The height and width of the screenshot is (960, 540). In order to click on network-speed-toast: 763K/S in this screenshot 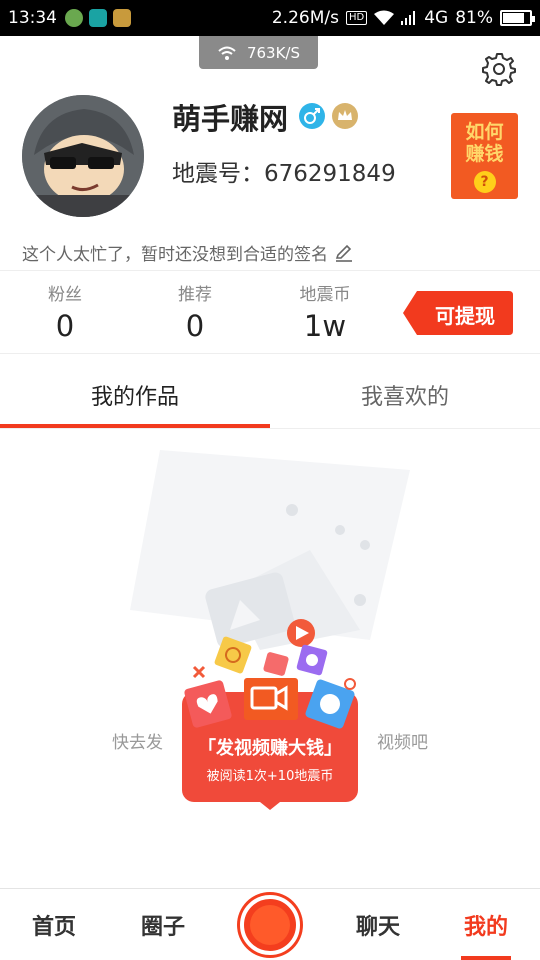, I will do `click(258, 52)`.